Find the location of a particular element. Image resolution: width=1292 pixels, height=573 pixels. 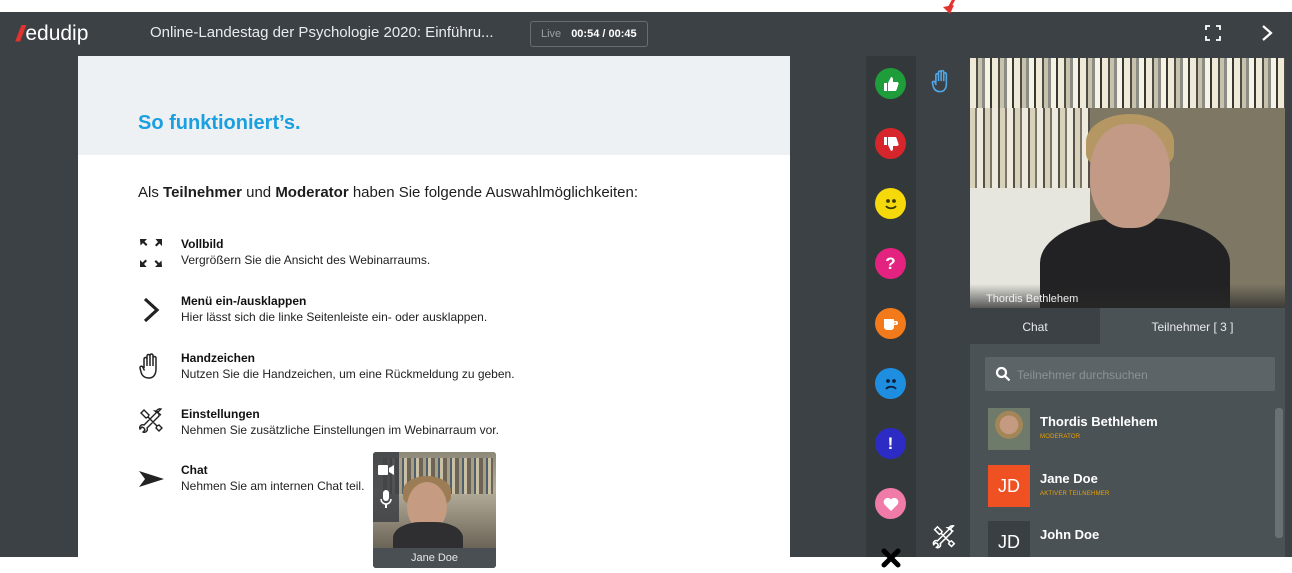

logo-text: edudip is located at coordinates (57, 33).